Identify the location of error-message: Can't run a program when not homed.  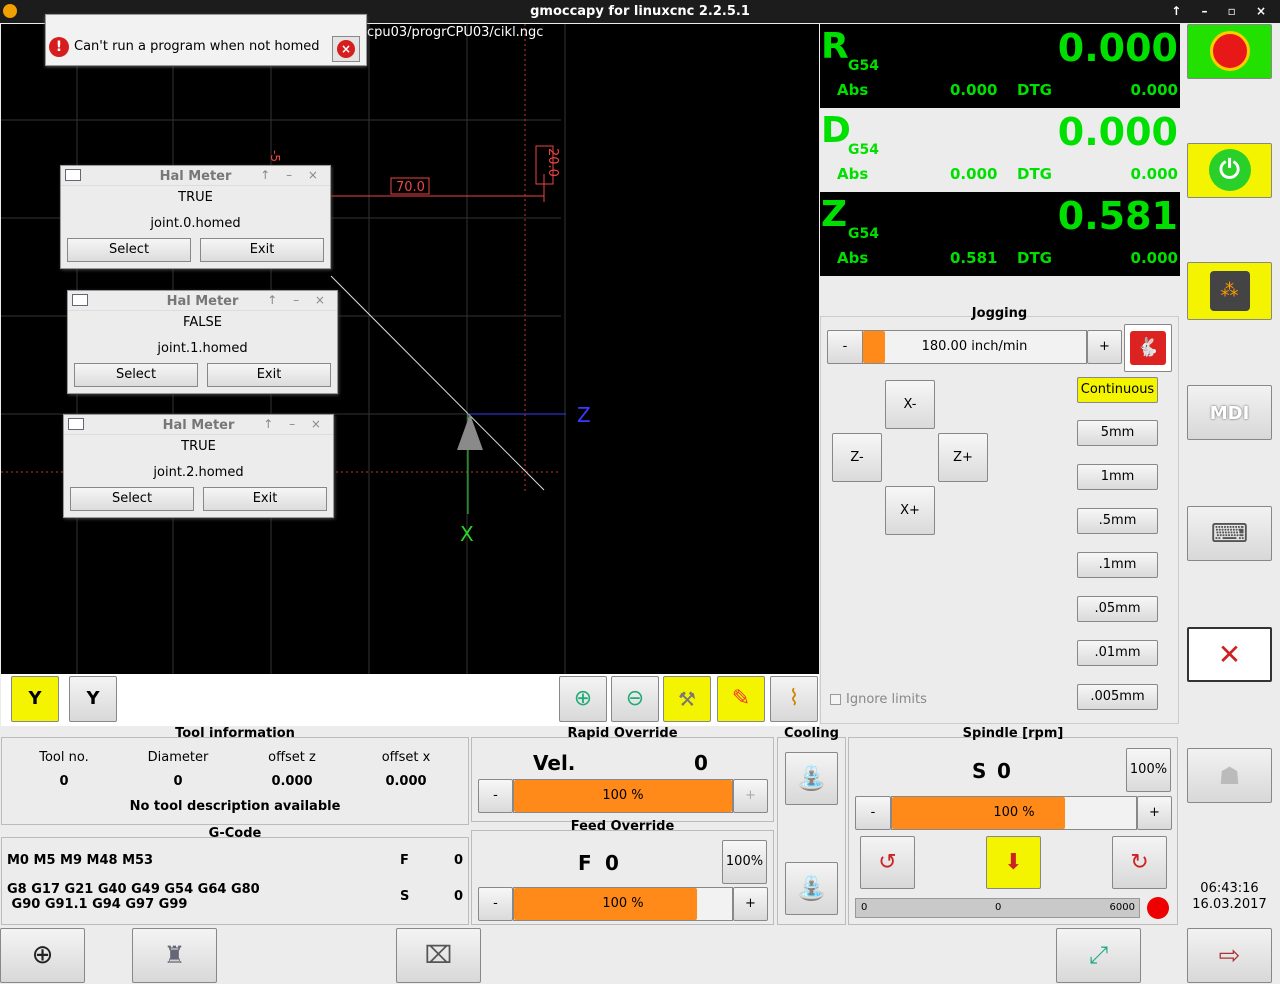
(197, 46).